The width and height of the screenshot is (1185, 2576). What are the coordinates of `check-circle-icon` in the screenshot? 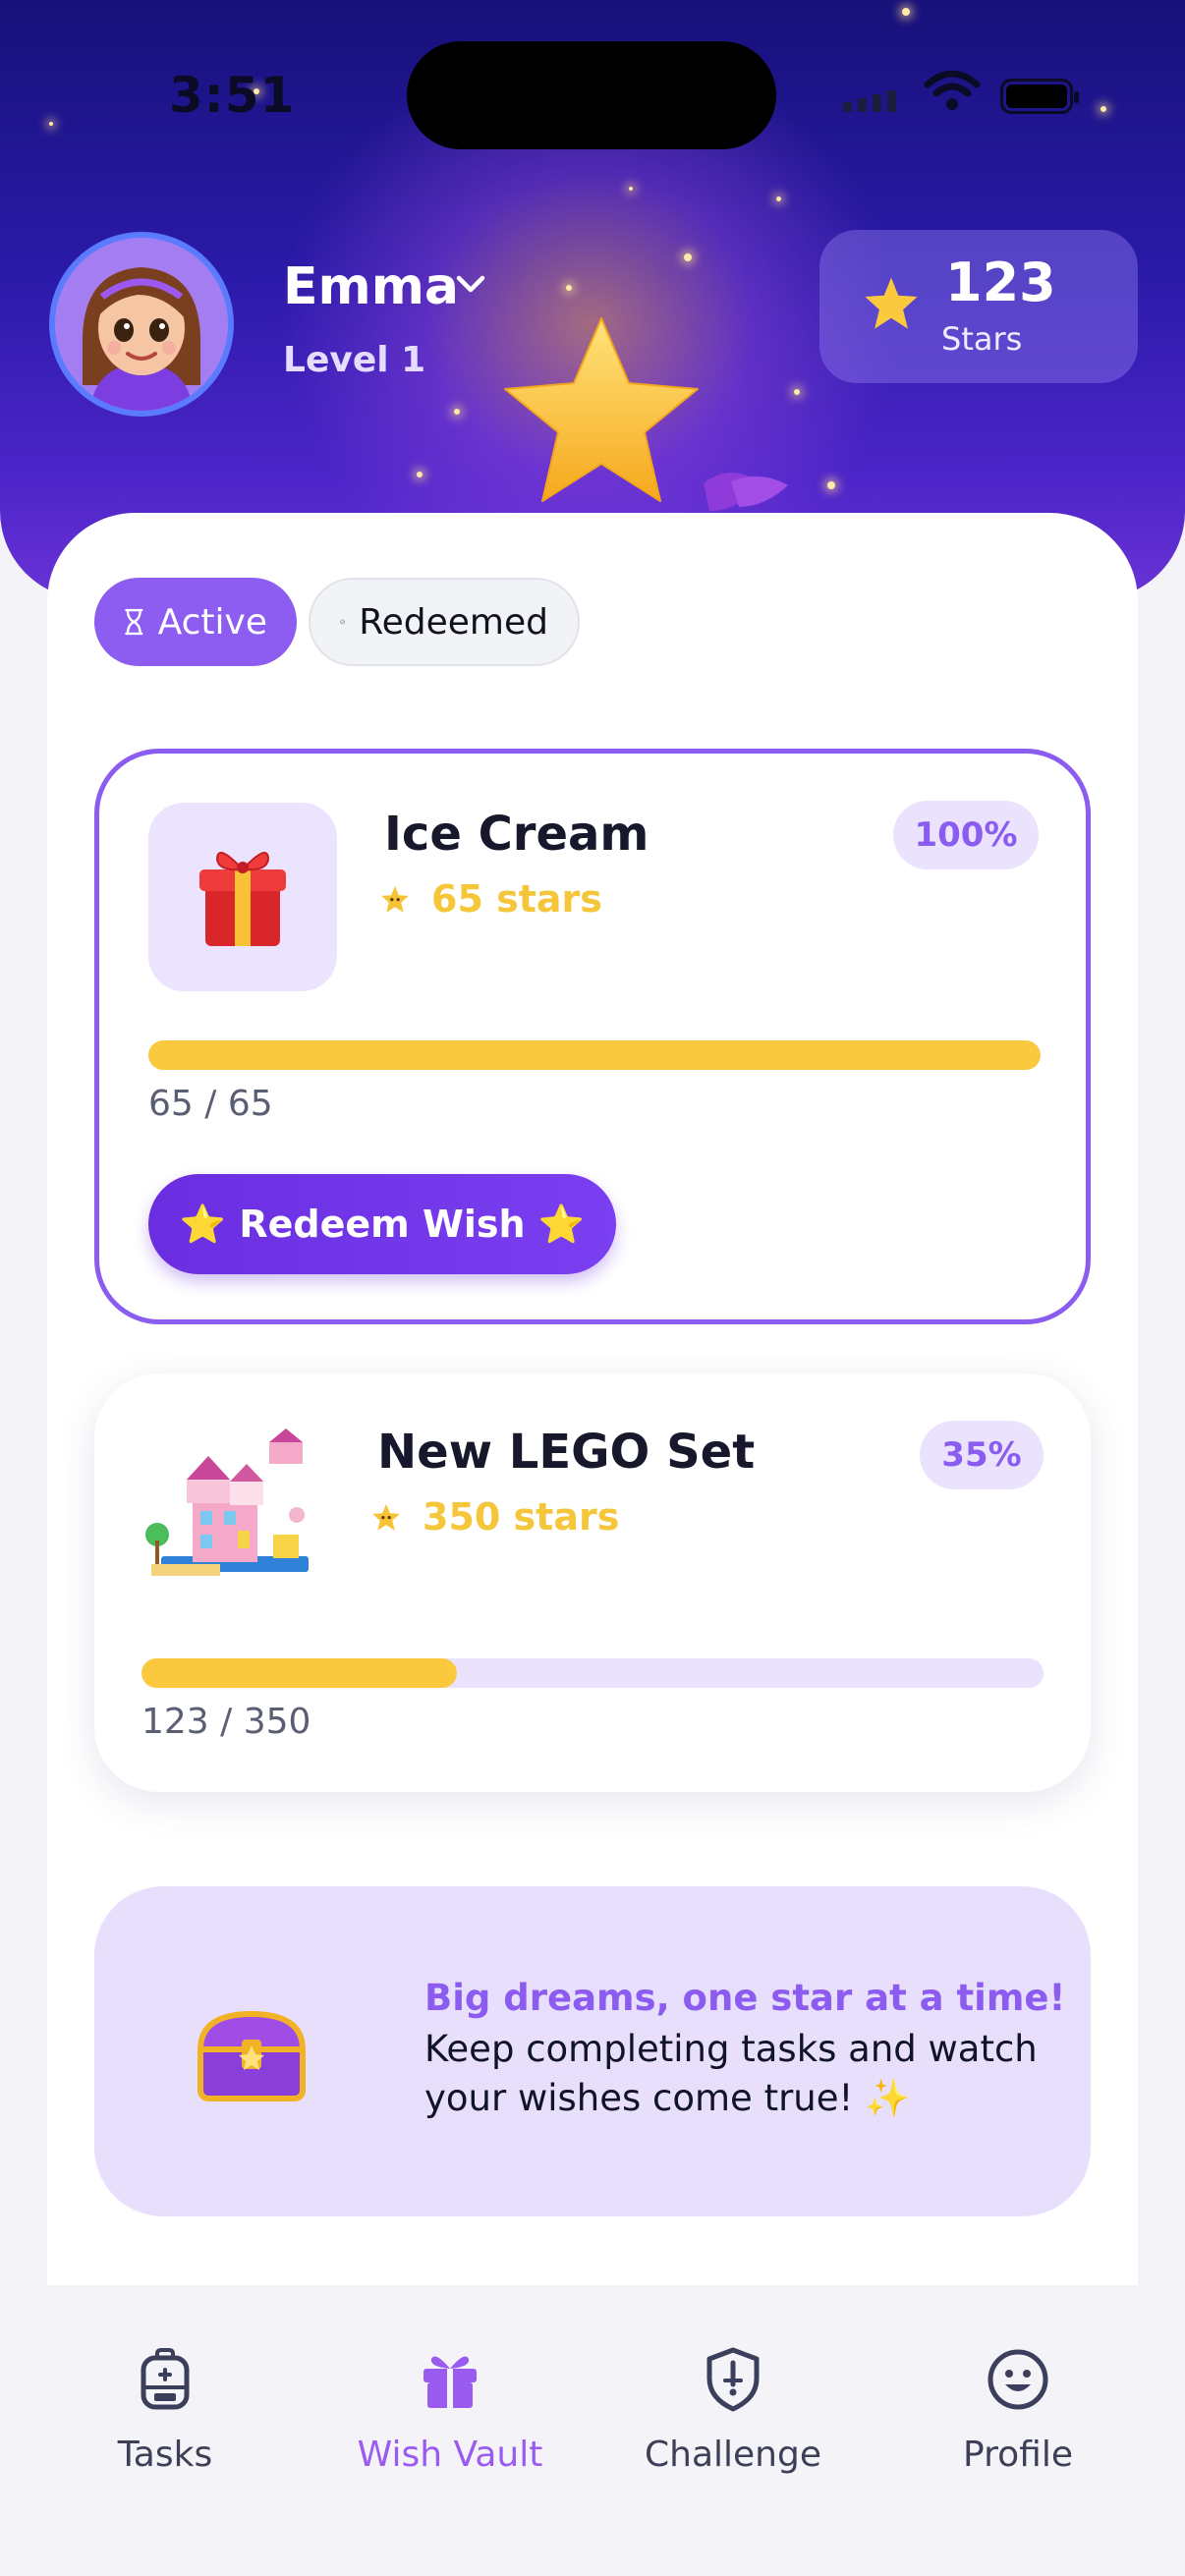 It's located at (343, 622).